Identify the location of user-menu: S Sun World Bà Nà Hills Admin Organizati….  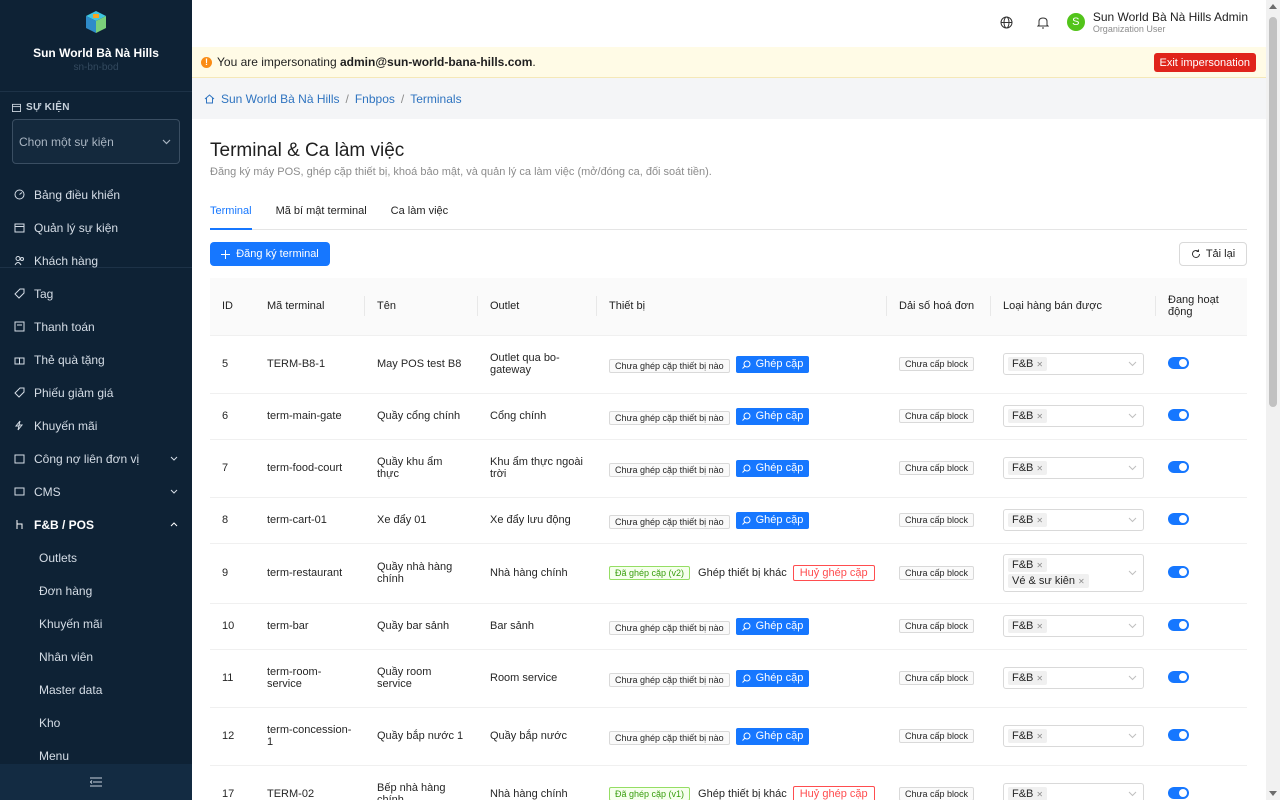
(1157, 22).